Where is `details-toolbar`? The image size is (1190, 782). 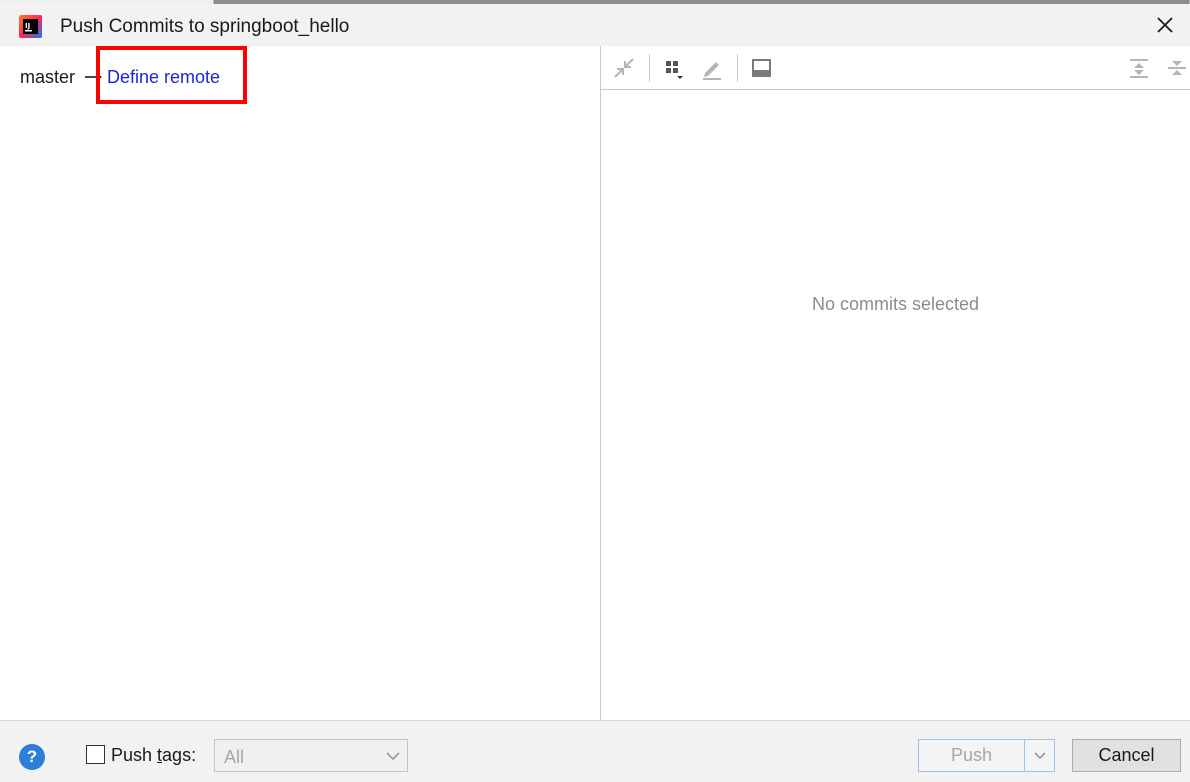
details-toolbar is located at coordinates (895, 68).